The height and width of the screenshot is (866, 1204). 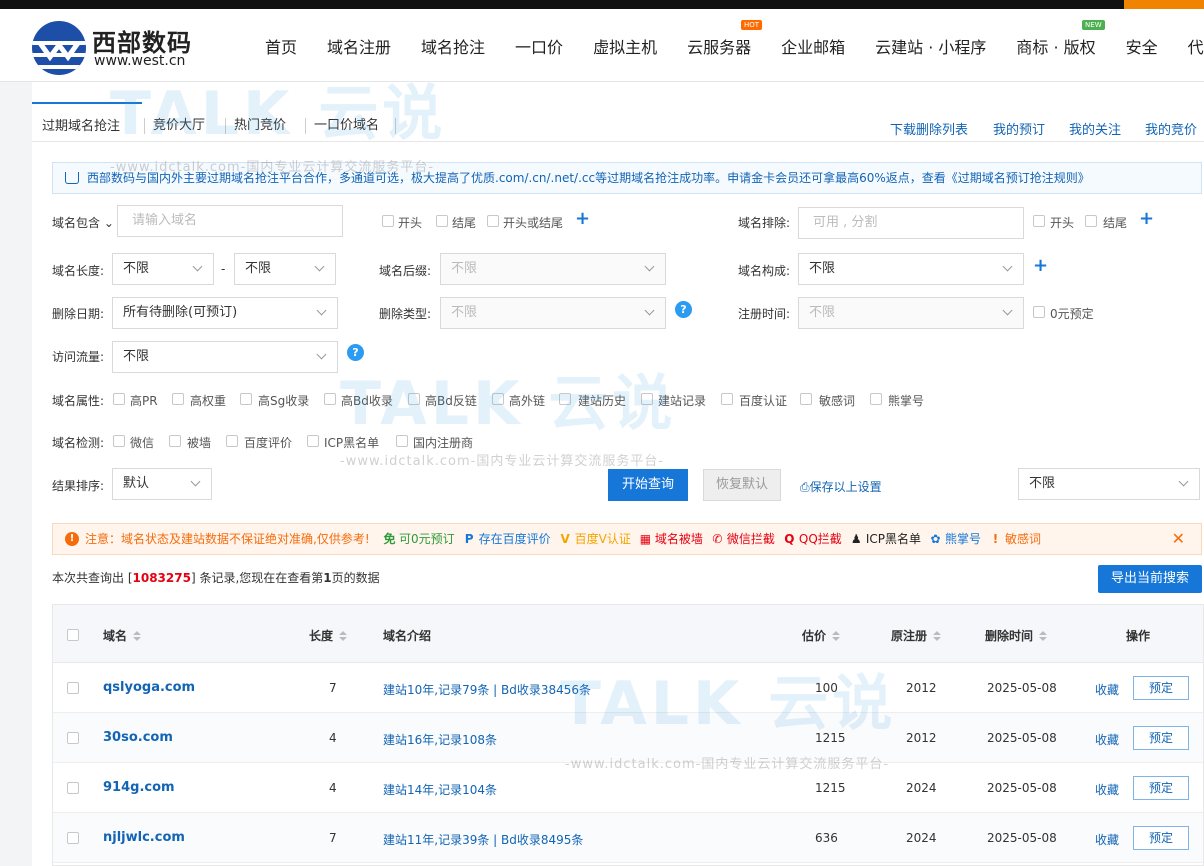 I want to click on exclude-start-checkbox, so click(x=1039, y=221).